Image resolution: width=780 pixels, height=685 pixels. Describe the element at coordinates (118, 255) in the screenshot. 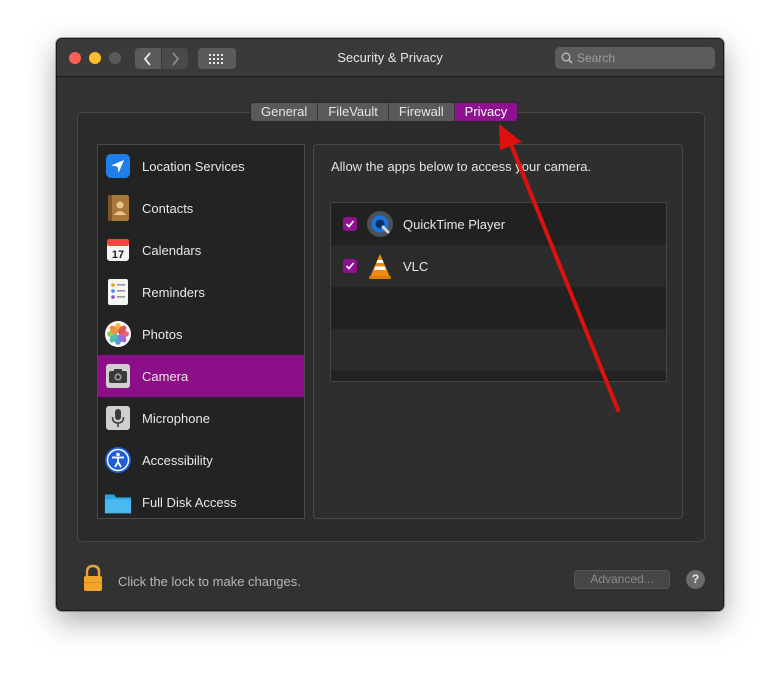

I see `svg-text: 17` at that location.